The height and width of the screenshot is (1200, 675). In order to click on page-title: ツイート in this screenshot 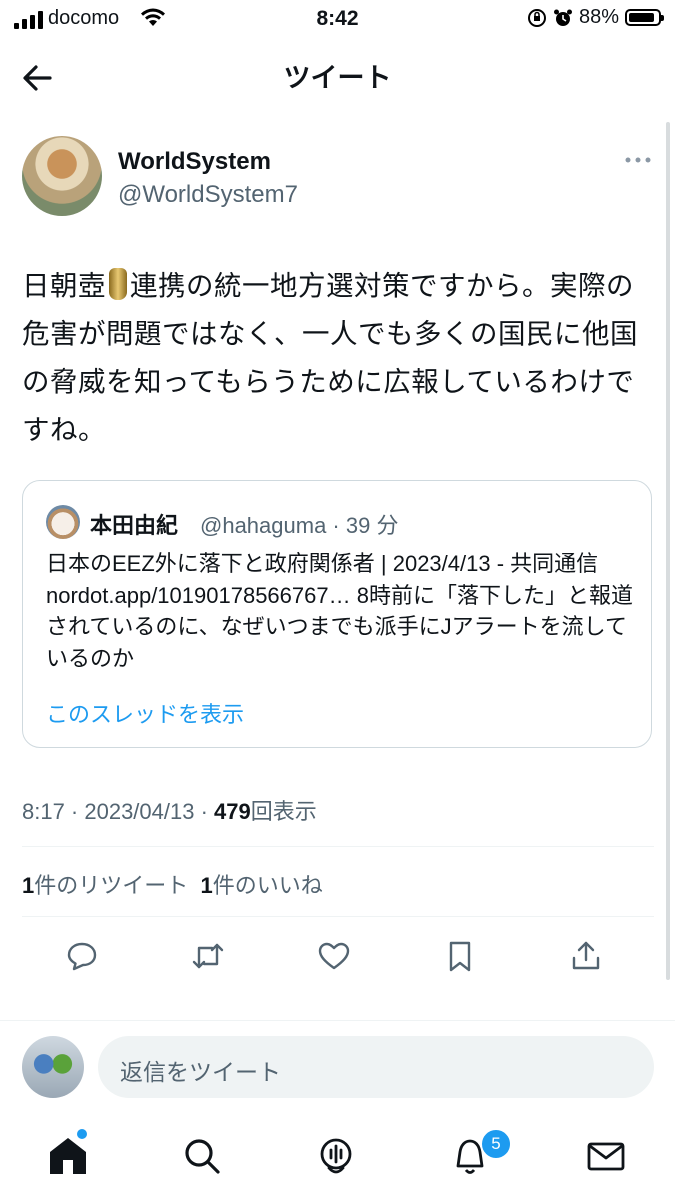, I will do `click(337, 78)`.